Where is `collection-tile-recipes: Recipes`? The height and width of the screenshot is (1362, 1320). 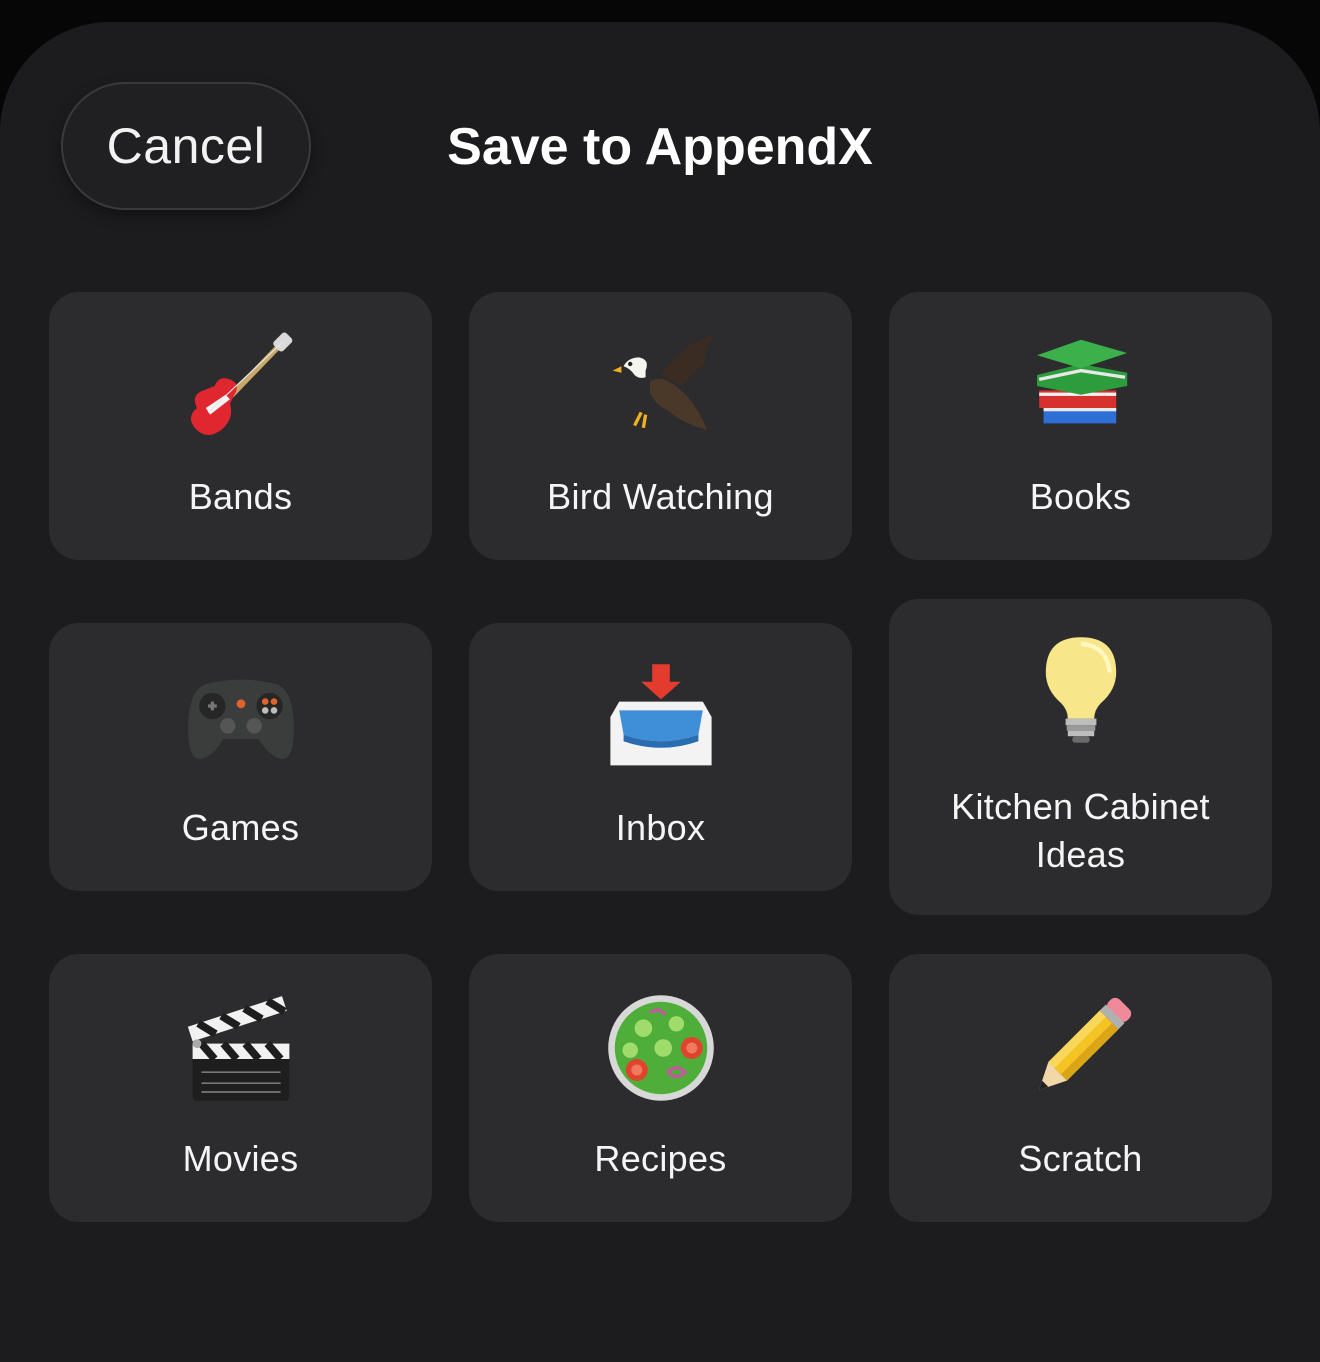 collection-tile-recipes: Recipes is located at coordinates (660, 1088).